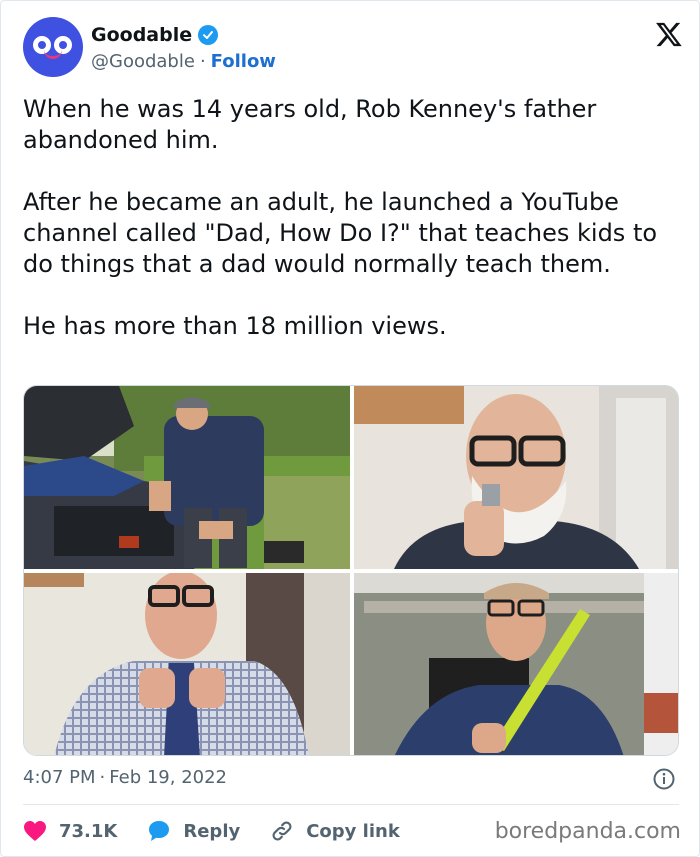 The image size is (700, 857). I want to click on man-shaving-photo, so click(516, 477).